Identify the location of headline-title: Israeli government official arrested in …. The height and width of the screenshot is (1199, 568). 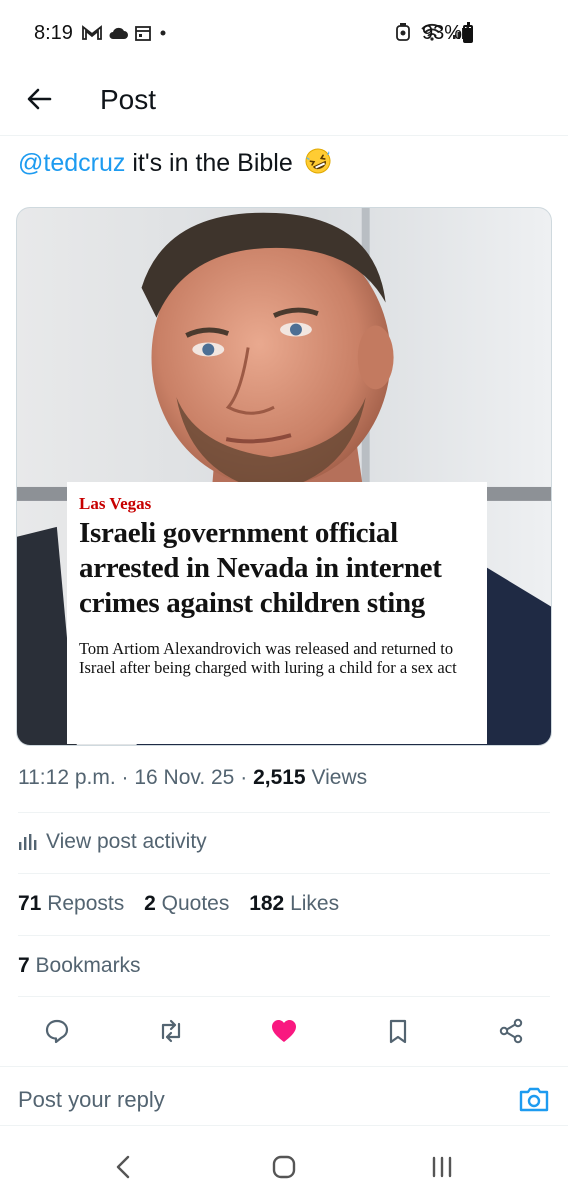
(260, 568).